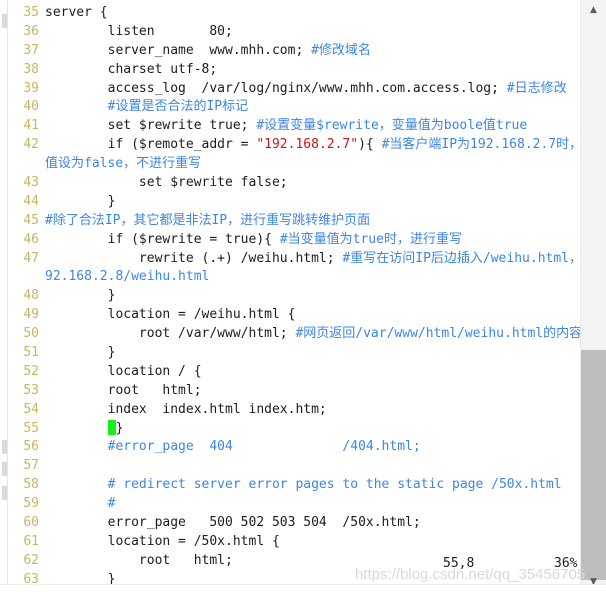 The width and height of the screenshot is (606, 592). What do you see at coordinates (31, 107) in the screenshot?
I see `line-number: 40` at bounding box center [31, 107].